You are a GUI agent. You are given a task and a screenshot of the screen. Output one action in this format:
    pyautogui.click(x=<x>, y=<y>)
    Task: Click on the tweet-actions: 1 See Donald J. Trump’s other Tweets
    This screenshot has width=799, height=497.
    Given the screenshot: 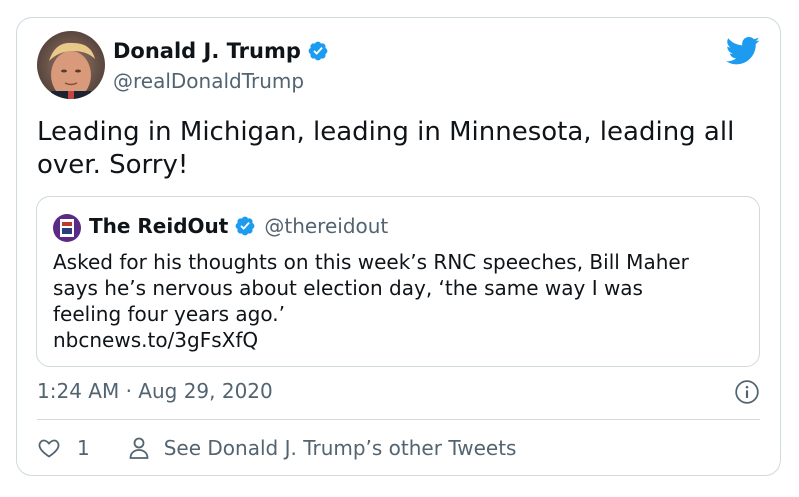 What is the action you would take?
    pyautogui.click(x=276, y=448)
    